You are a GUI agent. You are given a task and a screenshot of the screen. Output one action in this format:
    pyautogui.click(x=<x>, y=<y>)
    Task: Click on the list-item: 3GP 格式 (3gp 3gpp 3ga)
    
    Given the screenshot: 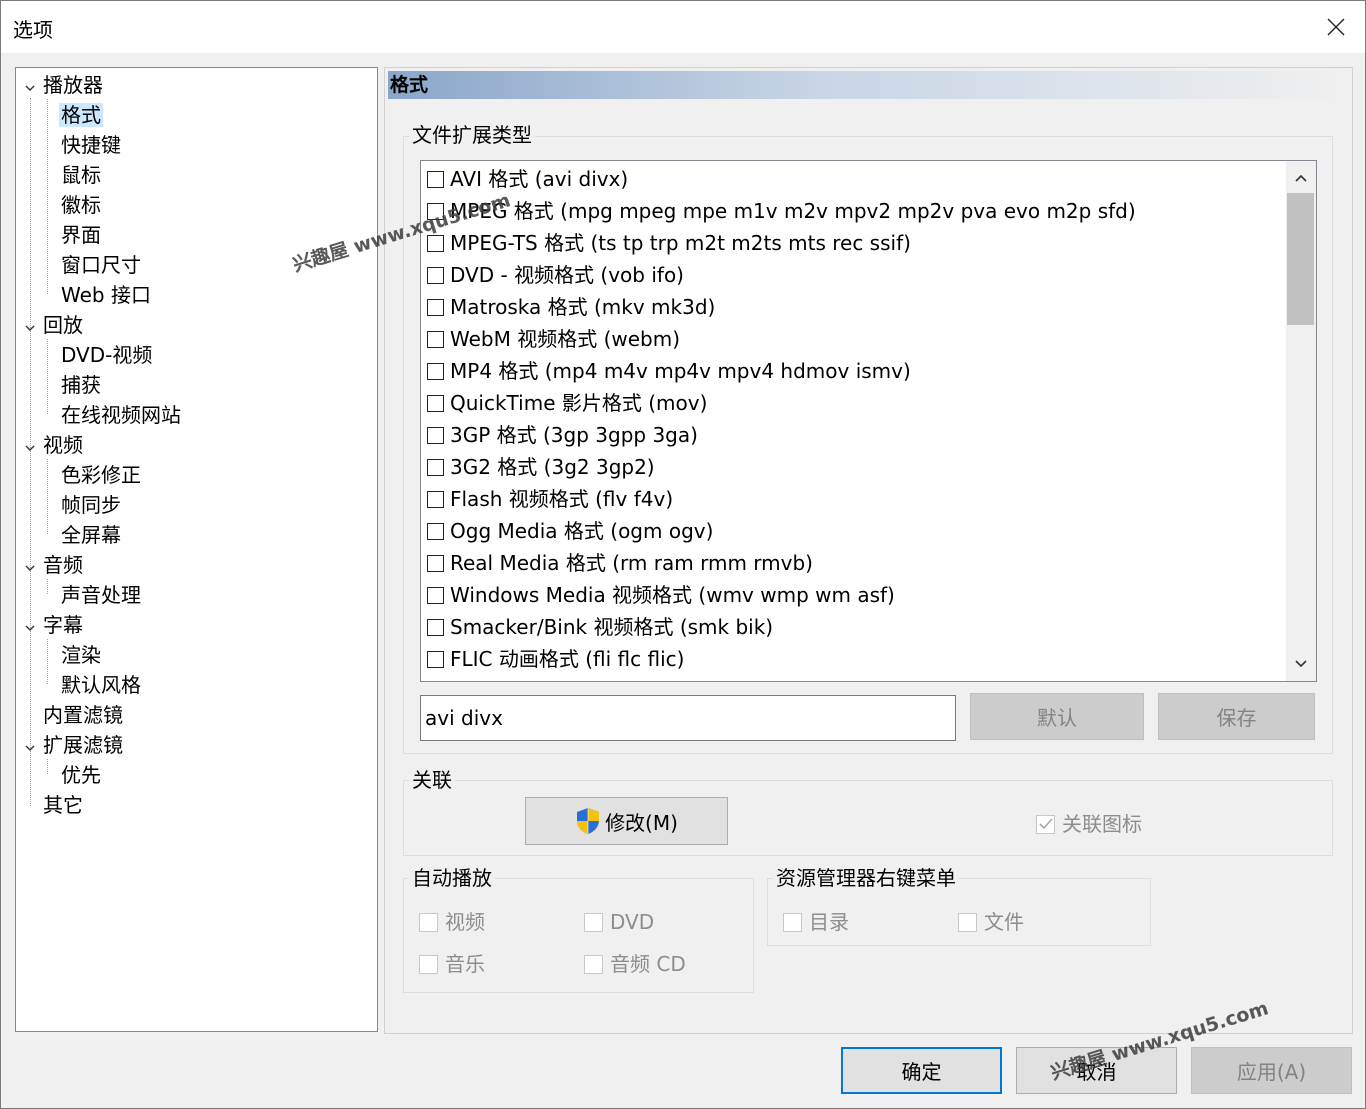 What is the action you would take?
    pyautogui.click(x=562, y=435)
    